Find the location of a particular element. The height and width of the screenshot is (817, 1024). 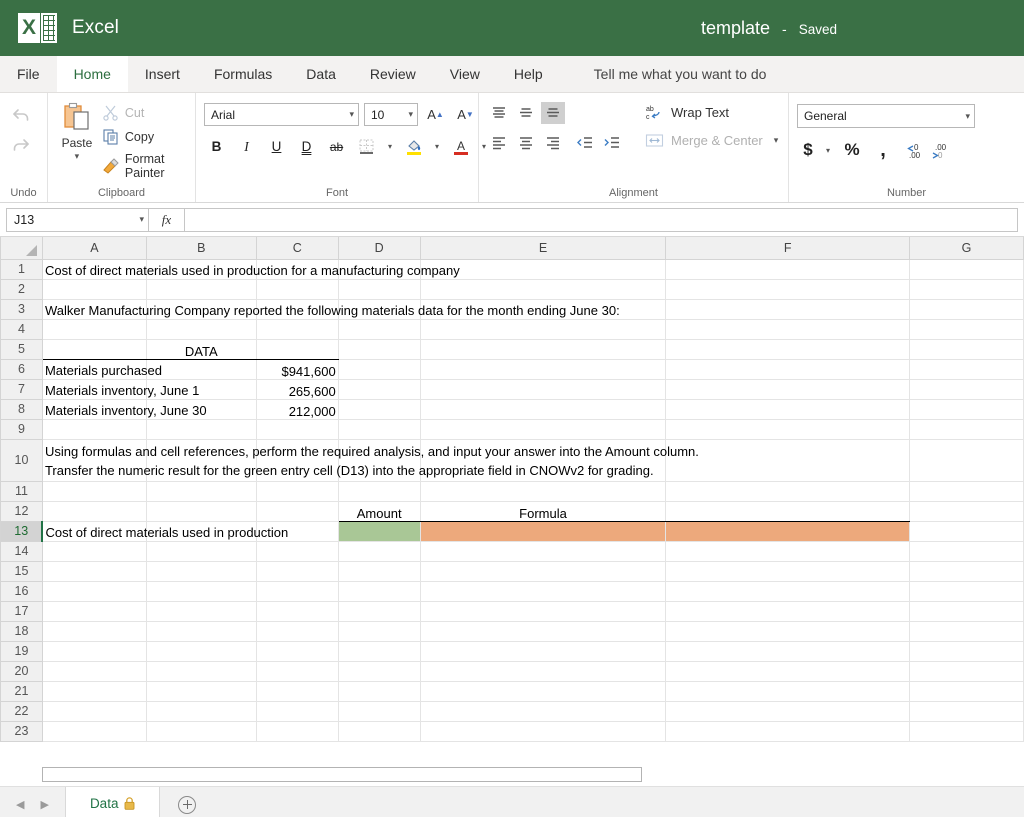

cell-b18 is located at coordinates (201, 631).